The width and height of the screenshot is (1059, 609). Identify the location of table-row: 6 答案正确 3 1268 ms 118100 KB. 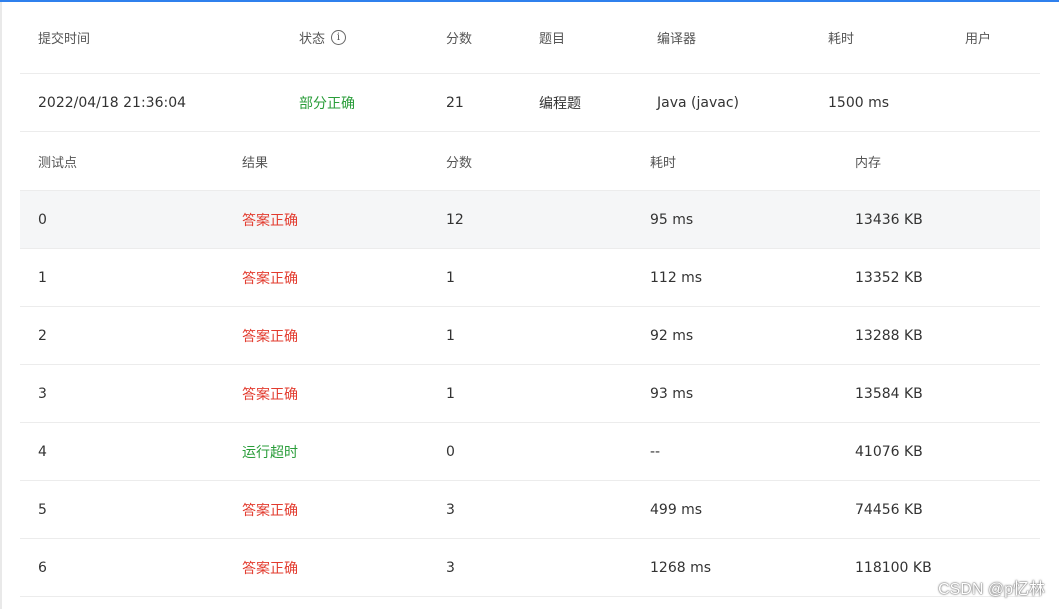
(530, 568).